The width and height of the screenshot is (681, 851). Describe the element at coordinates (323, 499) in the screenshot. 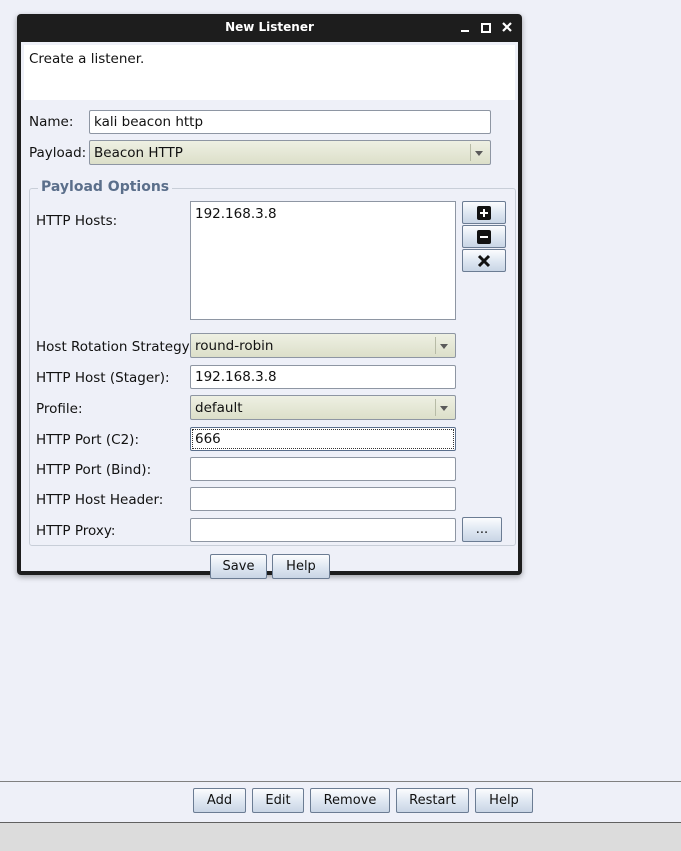

I see `host-header-field` at that location.